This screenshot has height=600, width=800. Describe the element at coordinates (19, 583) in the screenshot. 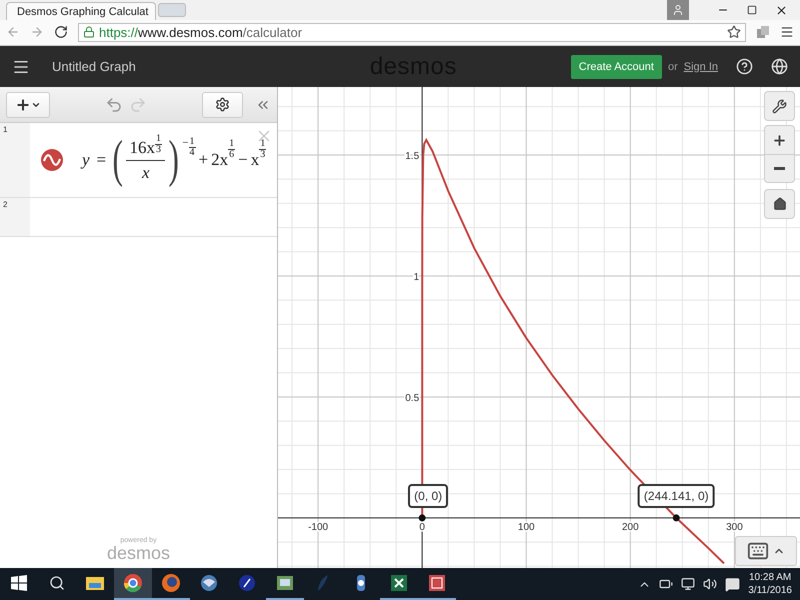

I see `windows-logo-icon` at that location.